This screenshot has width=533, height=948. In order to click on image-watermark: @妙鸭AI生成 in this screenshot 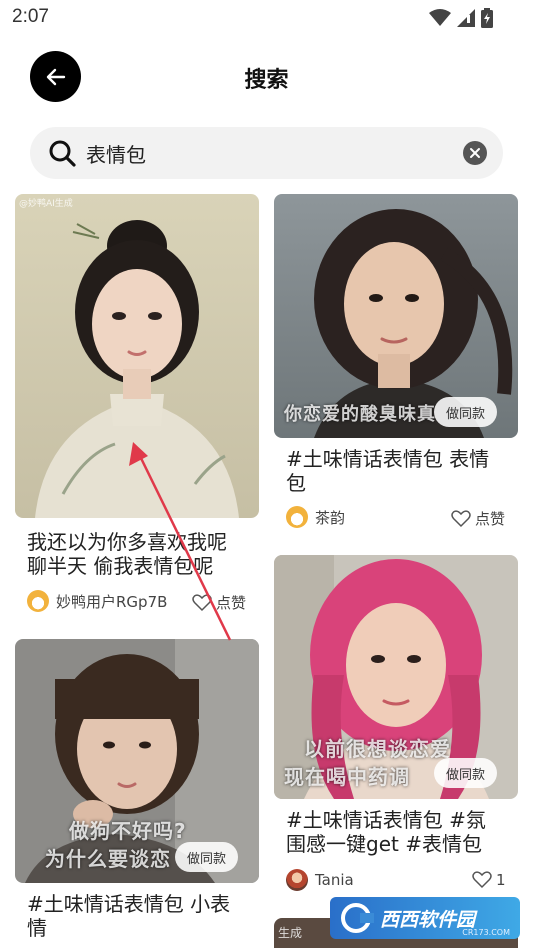, I will do `click(46, 204)`.